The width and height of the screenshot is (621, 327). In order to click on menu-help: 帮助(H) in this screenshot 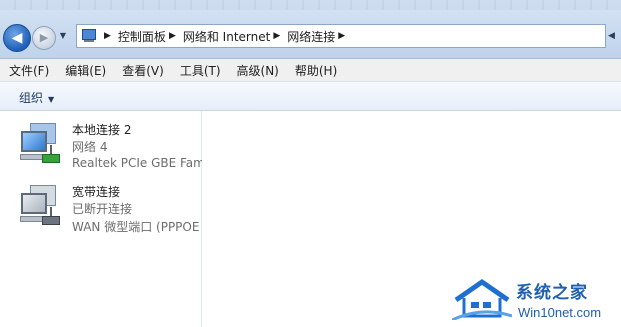, I will do `click(315, 70)`.